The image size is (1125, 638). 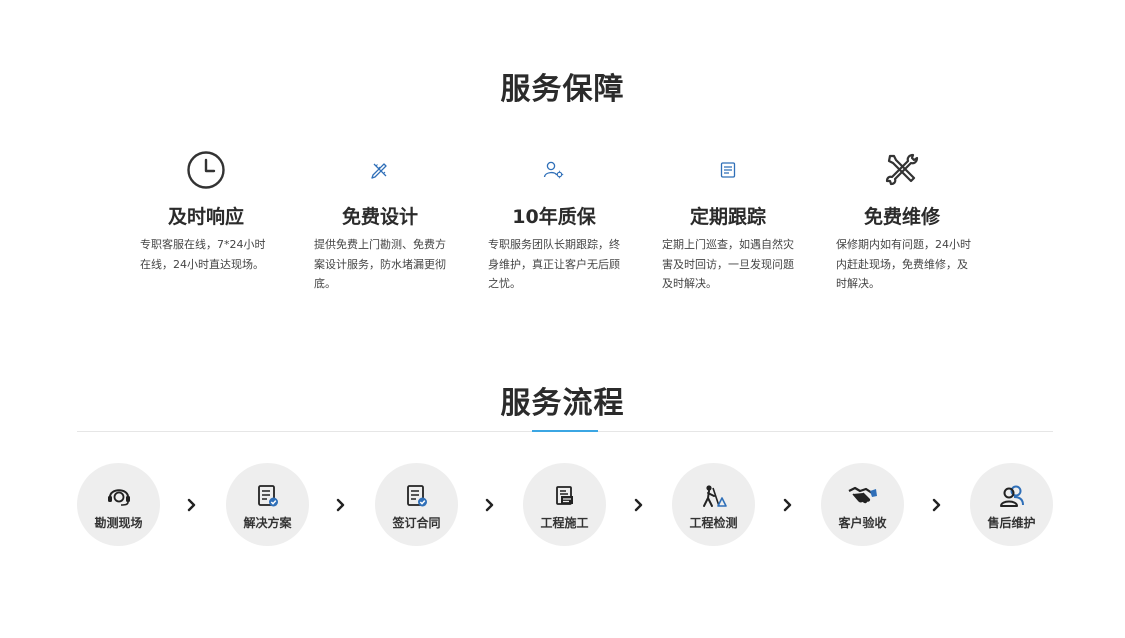 I want to click on process-step-label: 签订合同, so click(x=416, y=523).